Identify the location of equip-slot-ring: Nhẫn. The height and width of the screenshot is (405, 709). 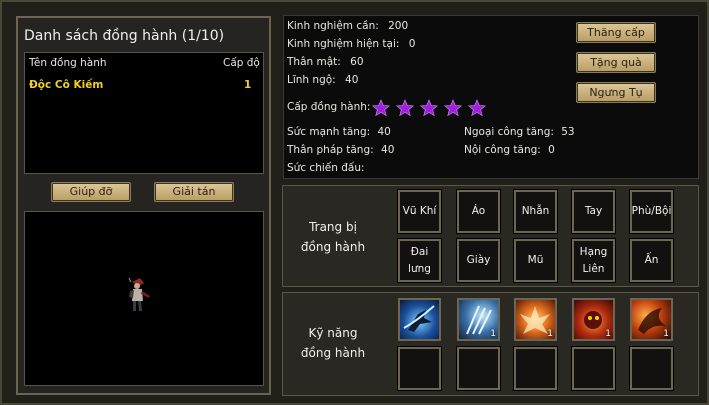
(535, 211).